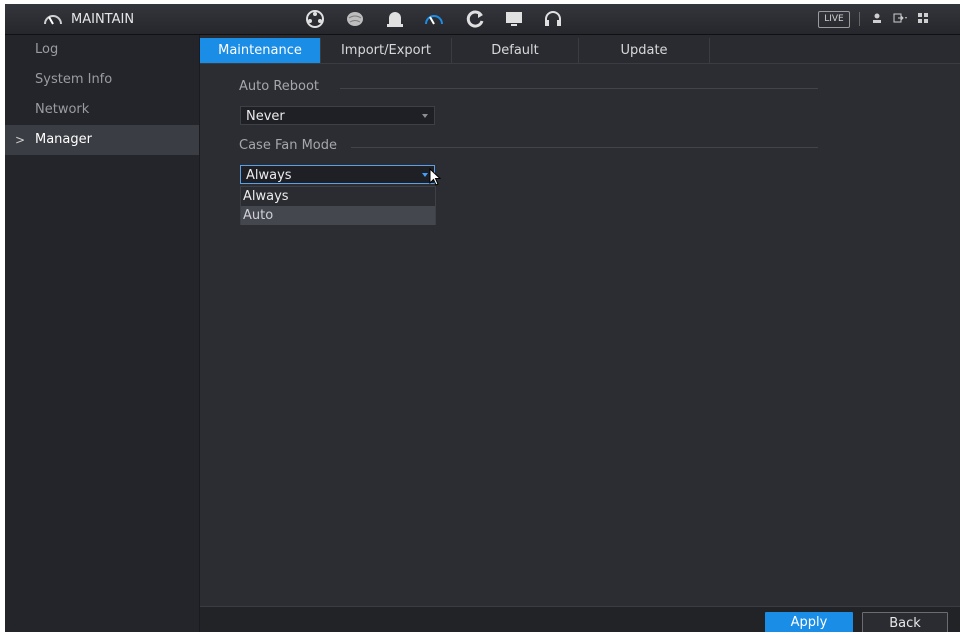 The width and height of the screenshot is (964, 635). What do you see at coordinates (279, 86) in the screenshot?
I see `auto-reboot-heading: Auto Reboot` at bounding box center [279, 86].